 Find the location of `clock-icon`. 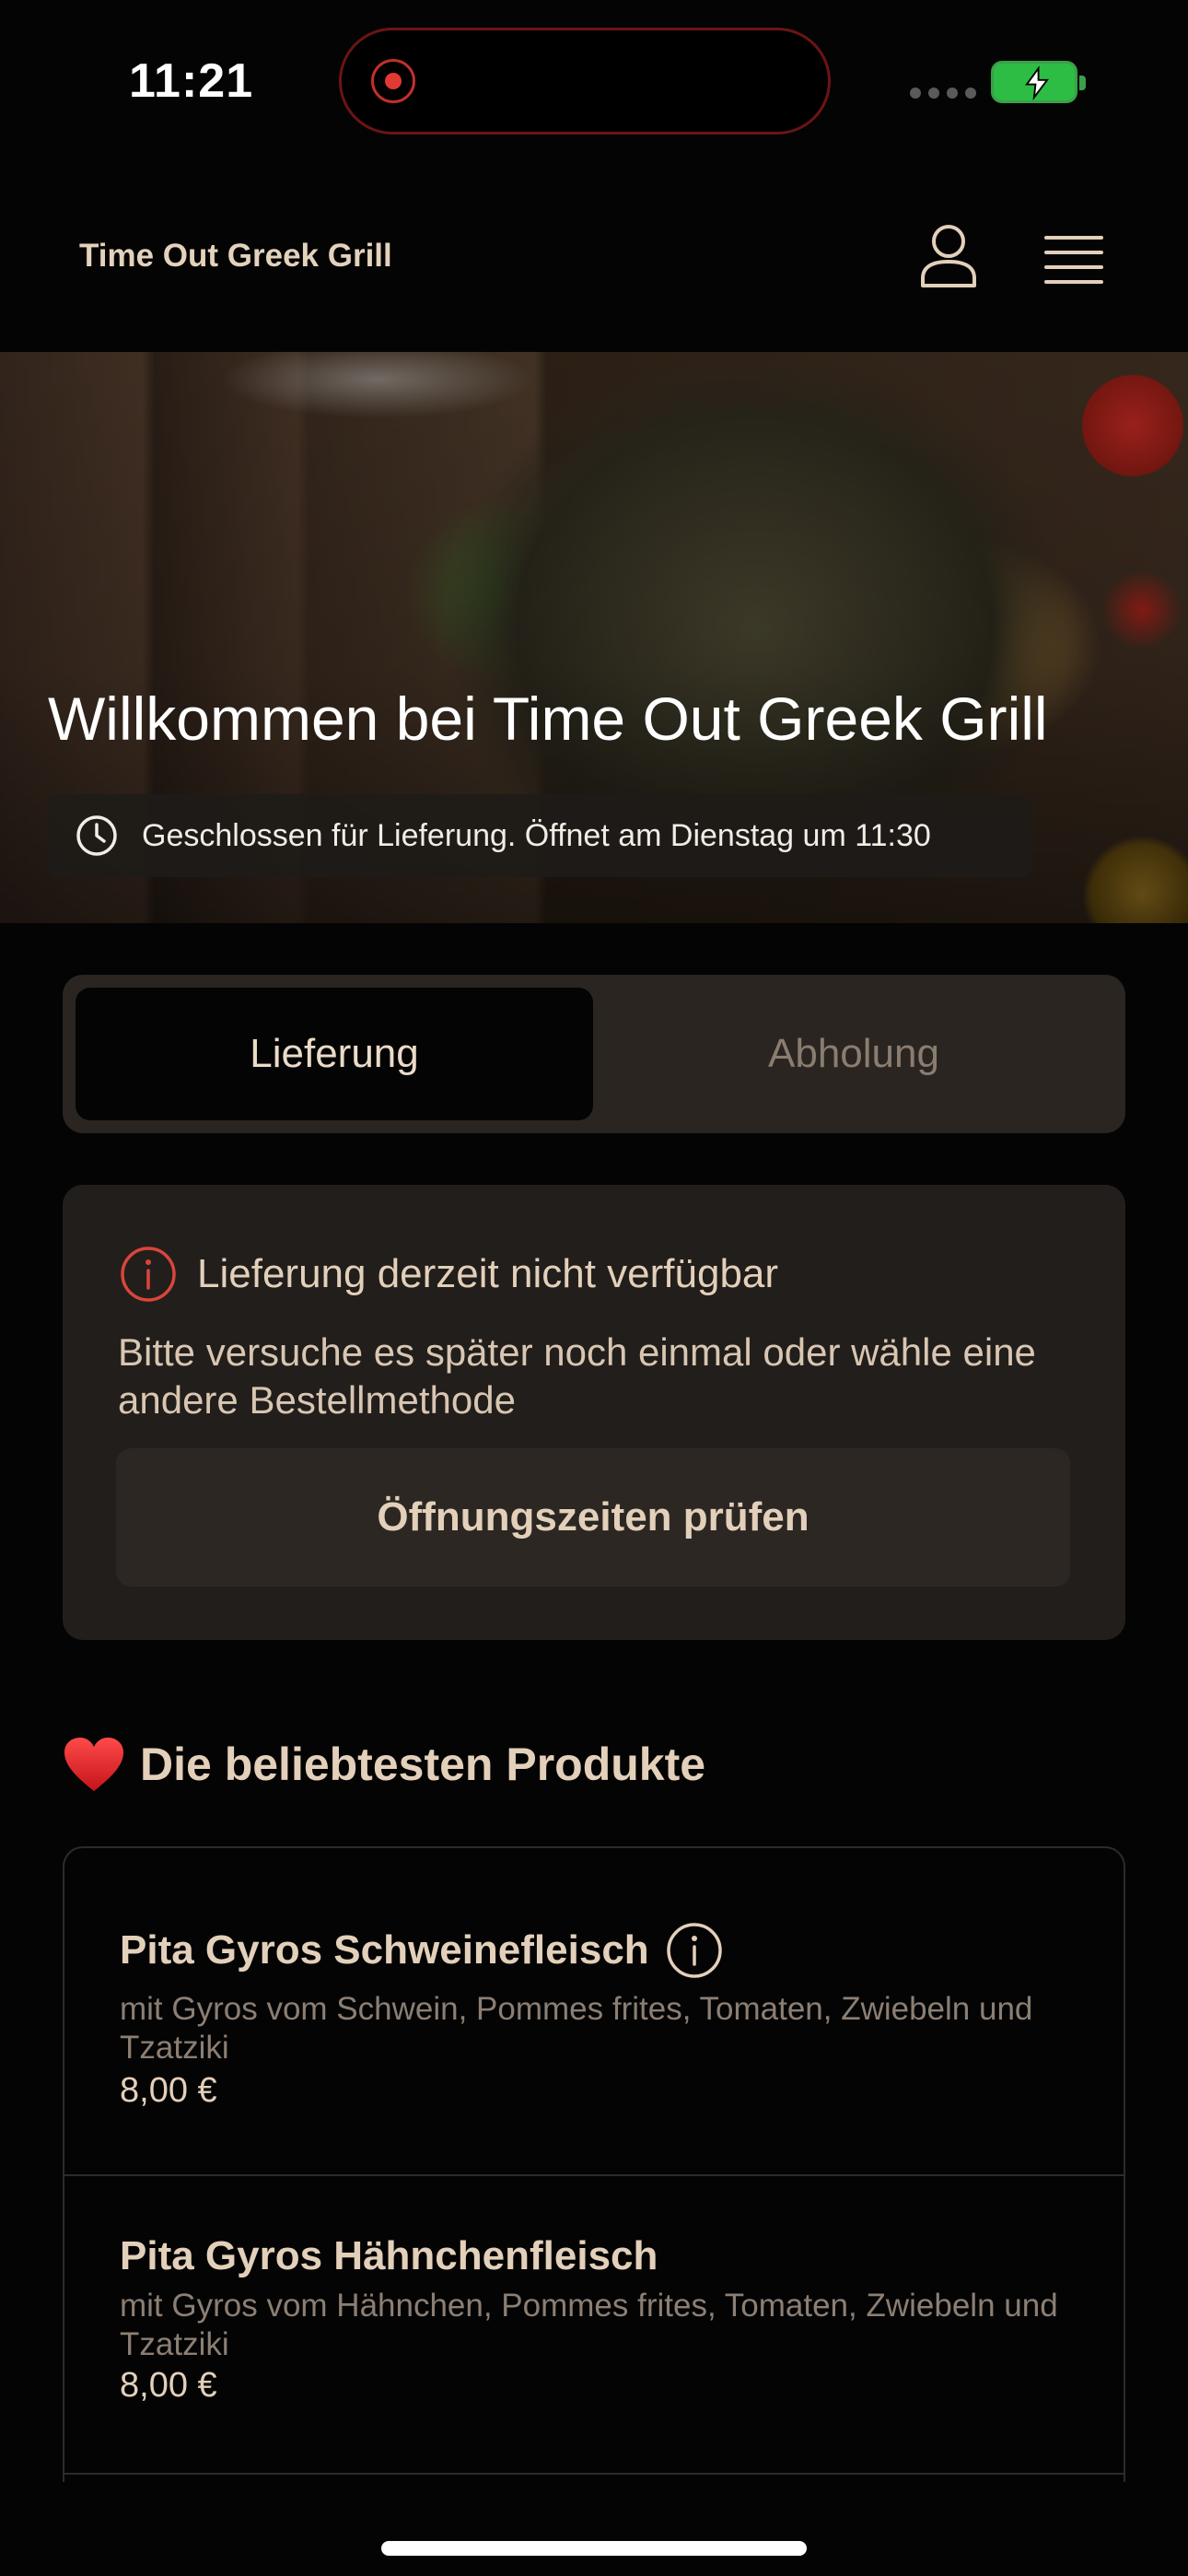

clock-icon is located at coordinates (96, 835).